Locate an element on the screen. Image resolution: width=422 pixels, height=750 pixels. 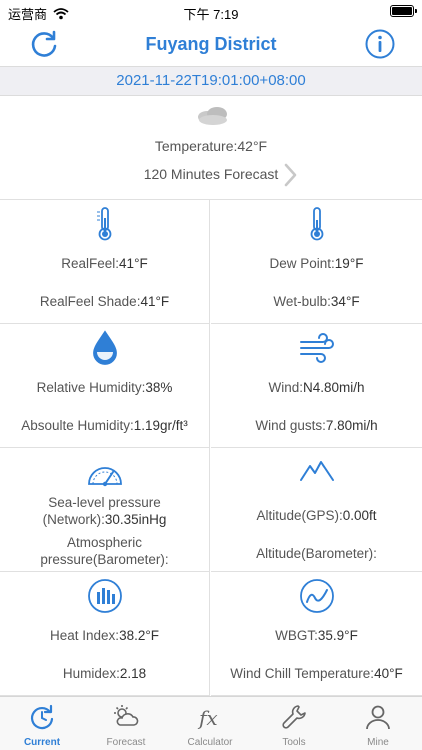
tab-mine: Mine is located at coordinates (378, 723).